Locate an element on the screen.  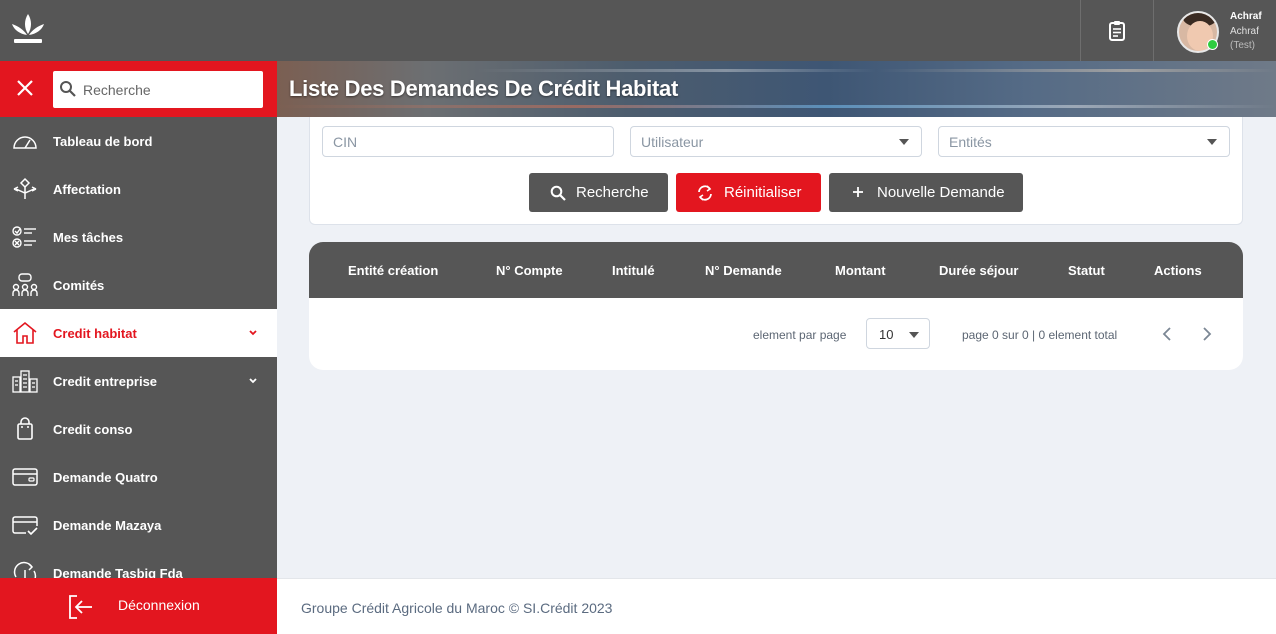
new-request-button: Nouvelle Demande is located at coordinates (926, 192).